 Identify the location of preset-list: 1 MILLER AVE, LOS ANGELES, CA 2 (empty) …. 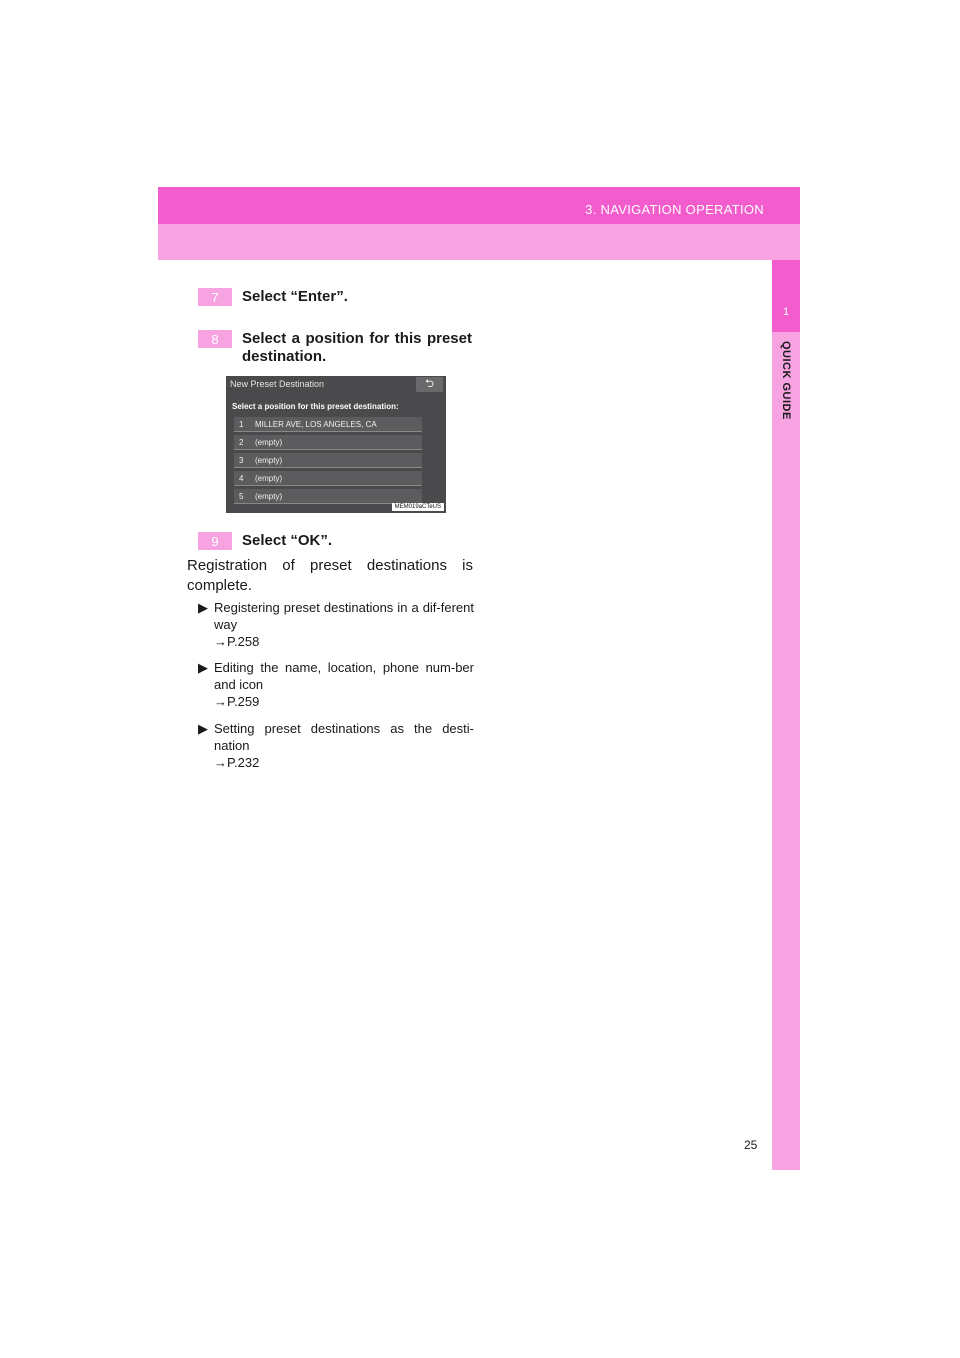
(328, 462).